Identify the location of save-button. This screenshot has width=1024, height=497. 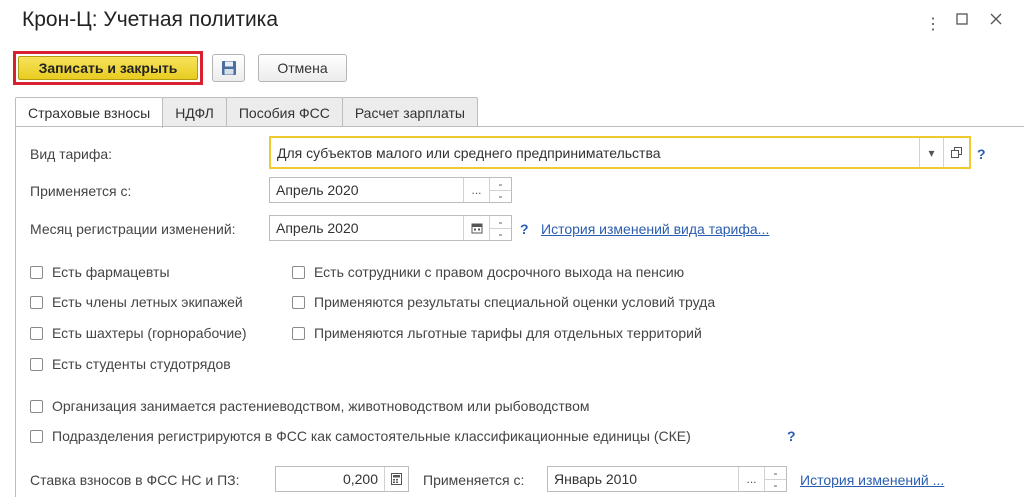
(228, 68).